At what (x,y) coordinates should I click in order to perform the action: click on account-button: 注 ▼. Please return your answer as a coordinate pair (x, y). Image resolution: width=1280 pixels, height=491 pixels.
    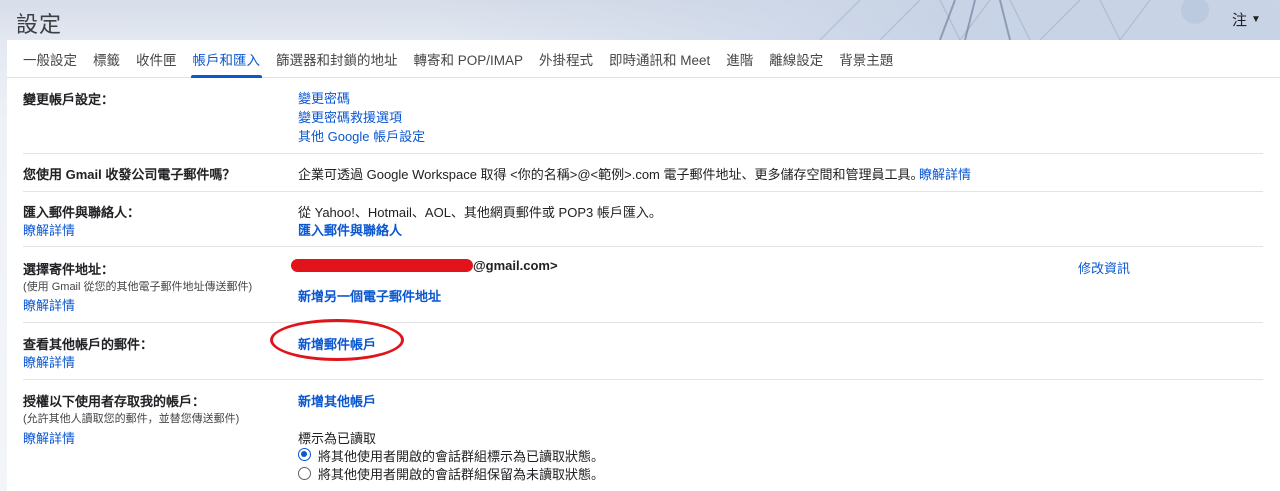
    Looking at the image, I should click on (1246, 19).